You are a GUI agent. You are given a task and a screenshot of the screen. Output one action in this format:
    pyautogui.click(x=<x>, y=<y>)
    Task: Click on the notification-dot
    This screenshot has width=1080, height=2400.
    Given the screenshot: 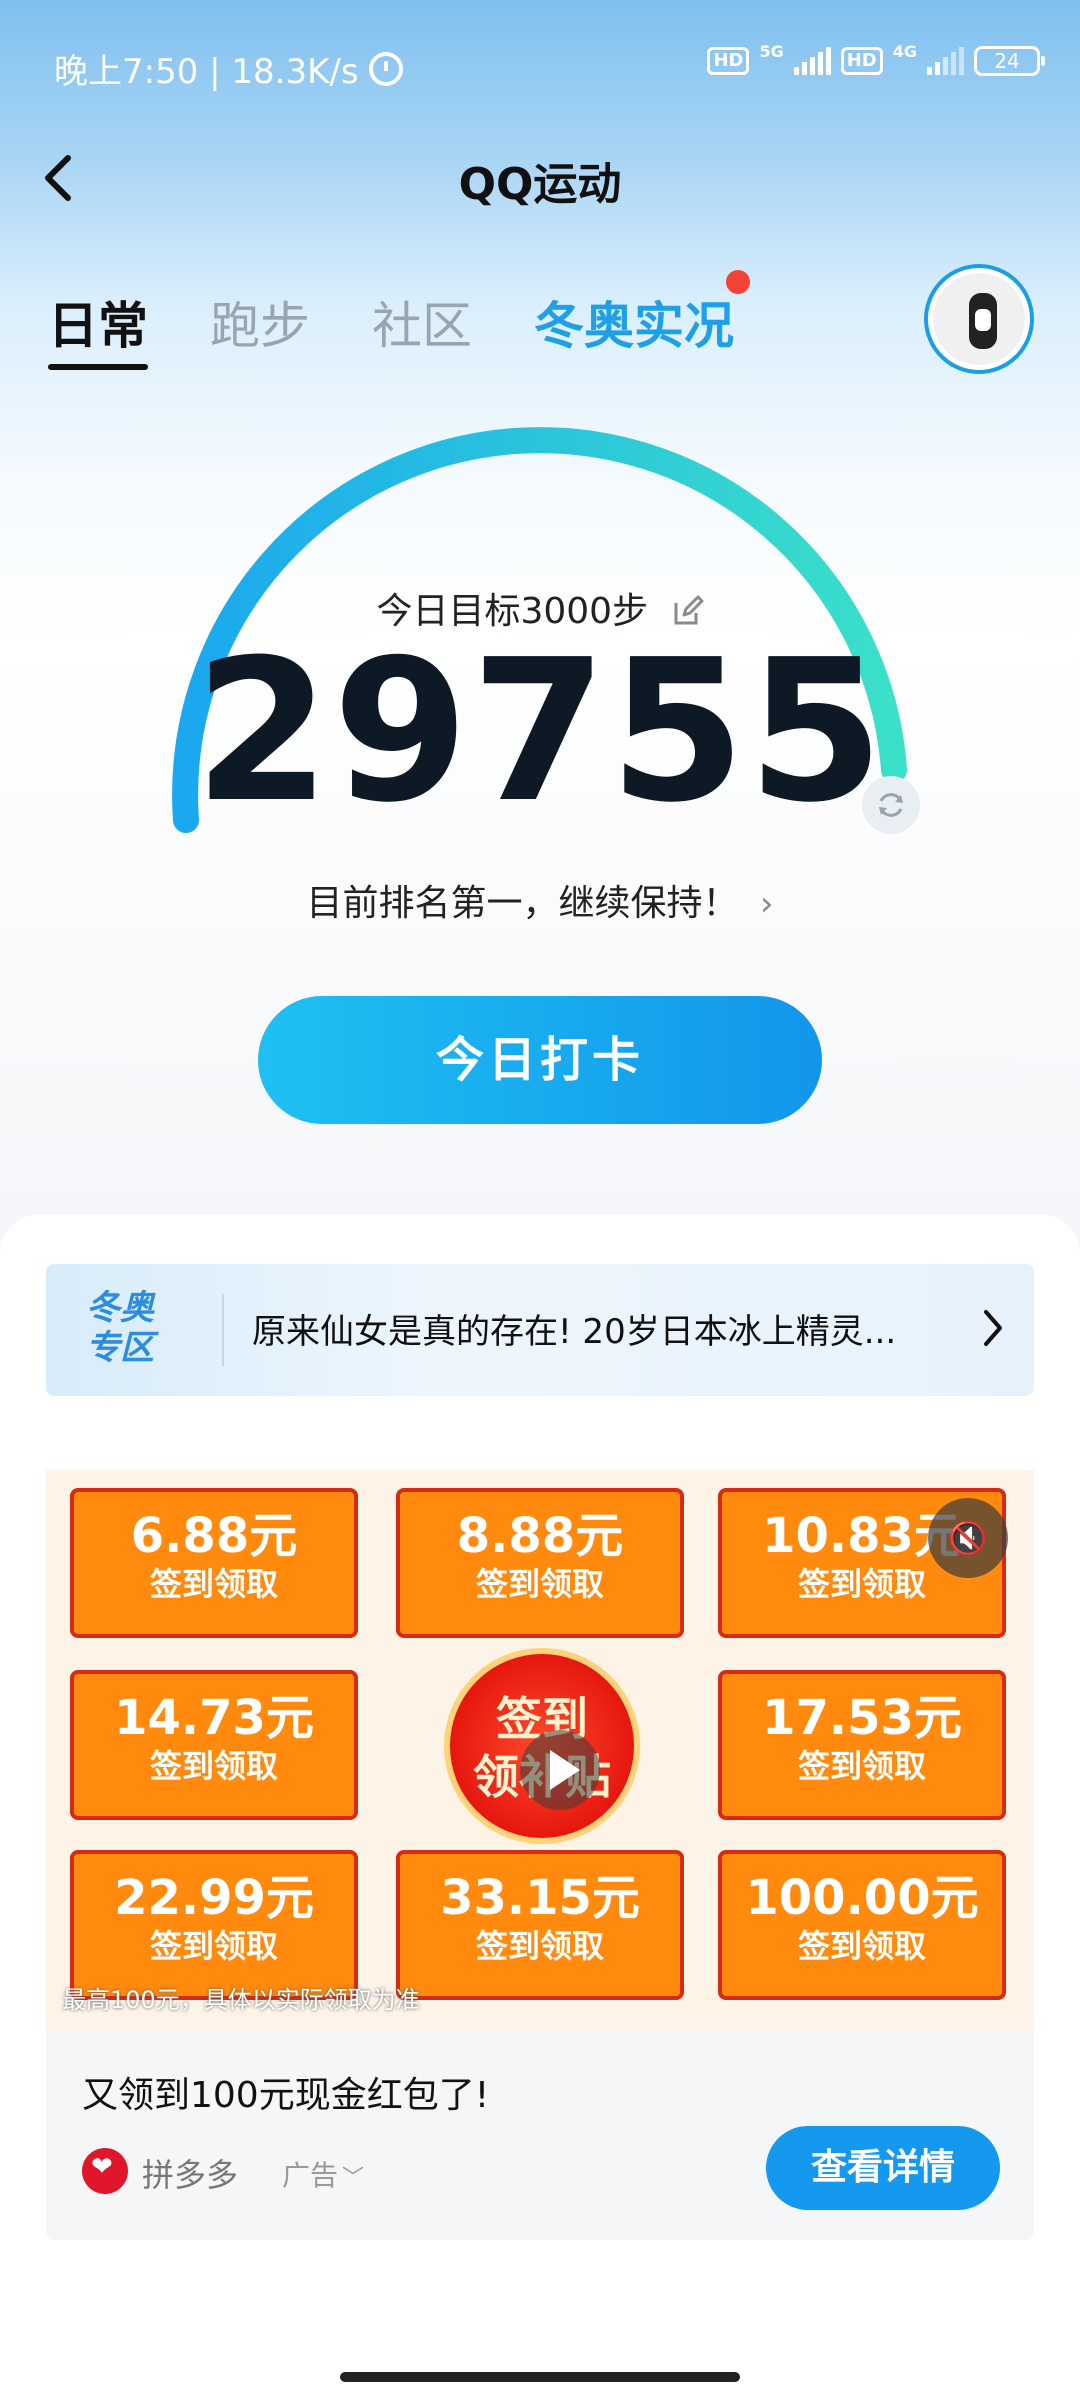 What is the action you would take?
    pyautogui.click(x=738, y=282)
    